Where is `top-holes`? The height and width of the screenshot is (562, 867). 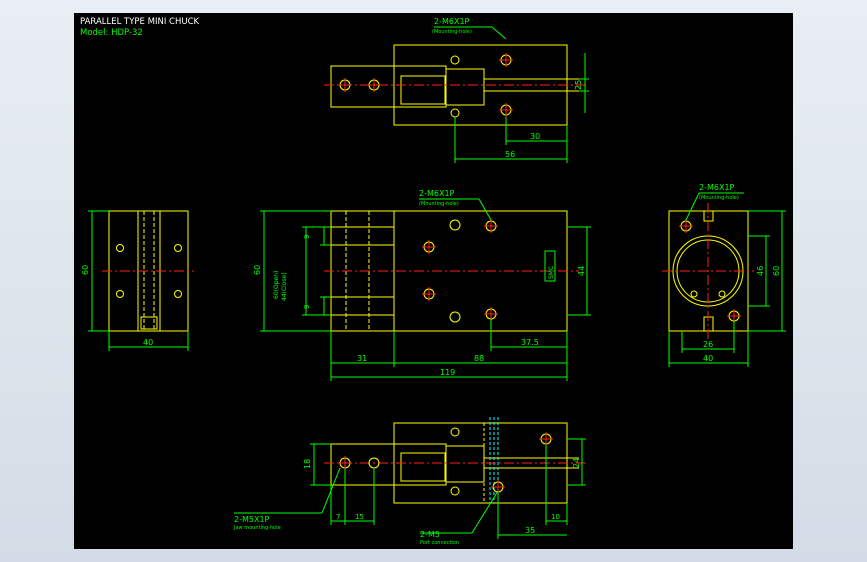 top-holes is located at coordinates (425, 86).